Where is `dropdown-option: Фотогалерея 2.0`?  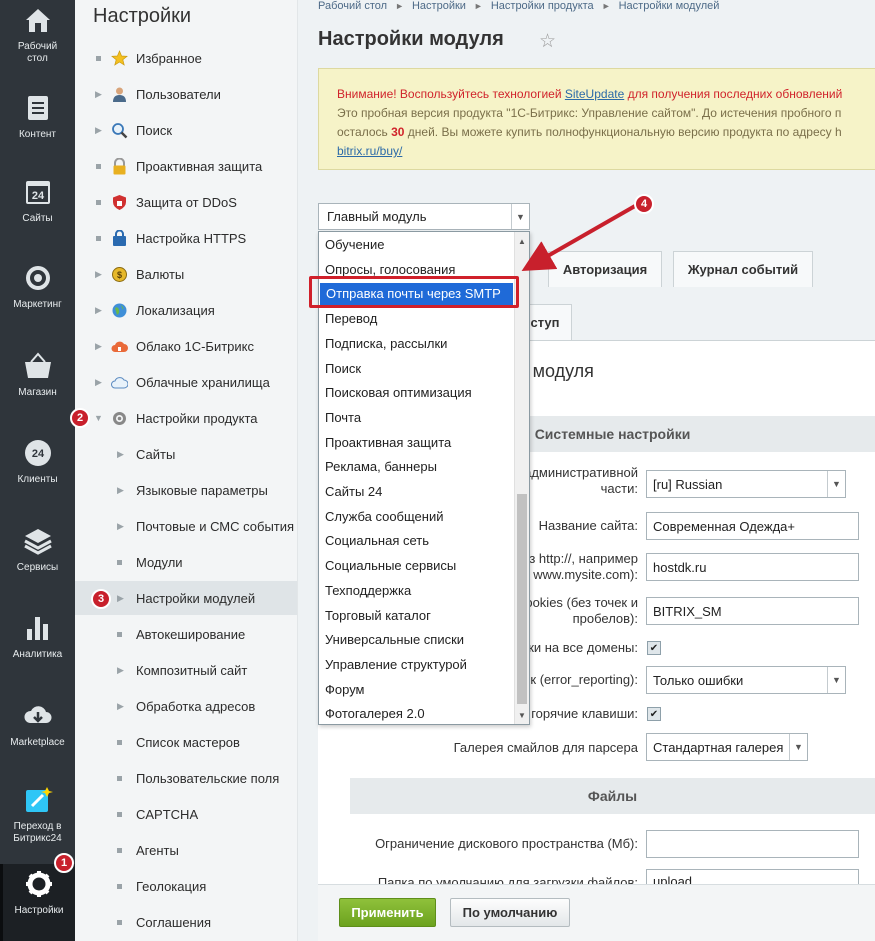 dropdown-option: Фотогалерея 2.0 is located at coordinates (375, 713).